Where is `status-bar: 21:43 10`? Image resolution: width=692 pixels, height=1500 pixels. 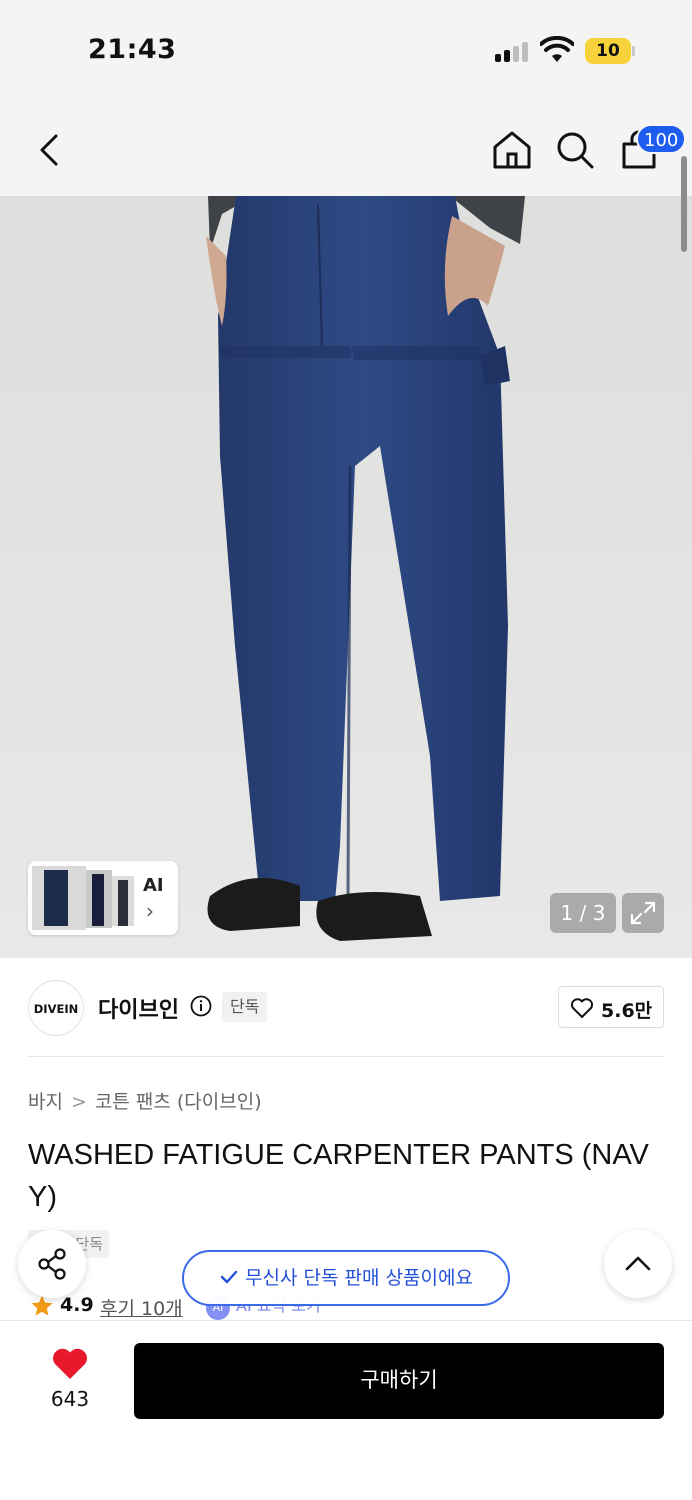
status-bar: 21:43 10 is located at coordinates (346, 50).